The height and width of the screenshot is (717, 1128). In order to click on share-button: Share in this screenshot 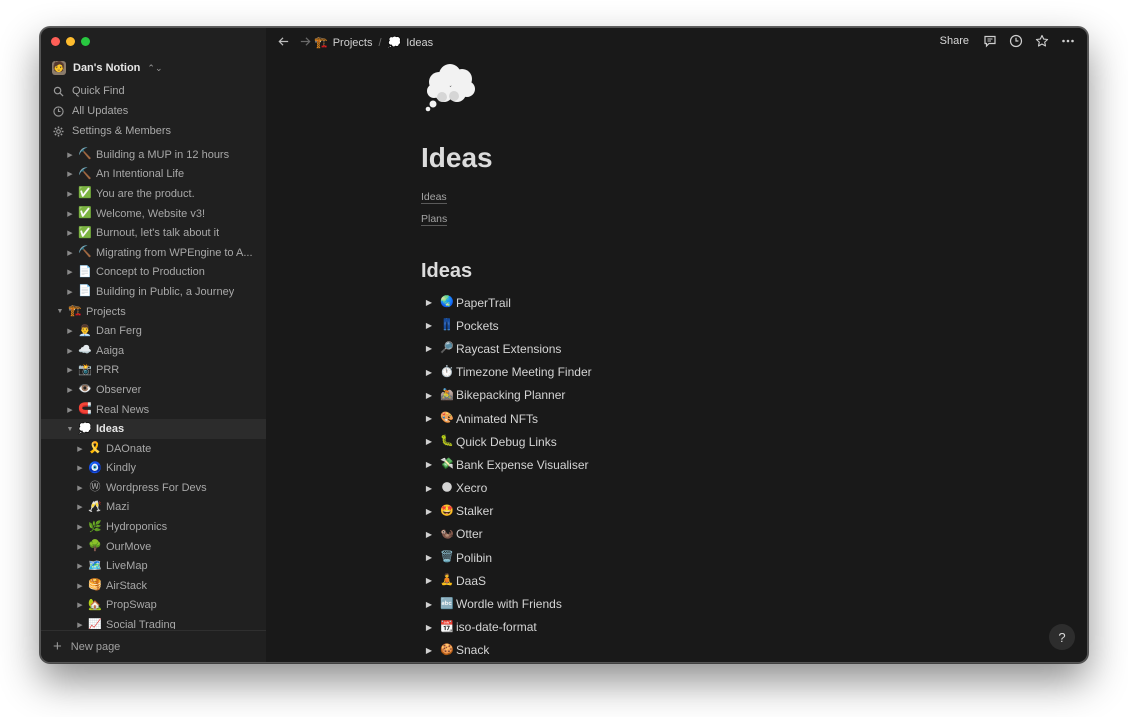, I will do `click(954, 41)`.